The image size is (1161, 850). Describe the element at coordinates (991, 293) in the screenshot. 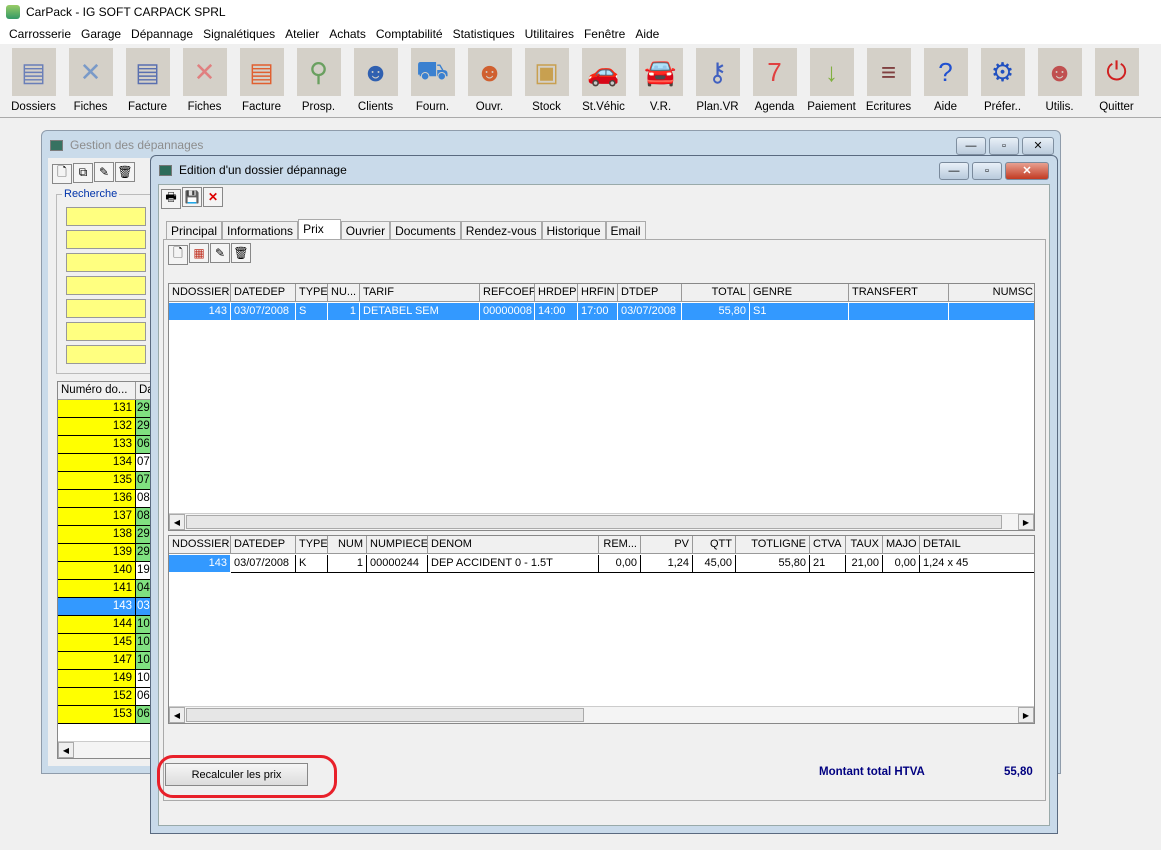

I see `column-header: NUMSC` at that location.